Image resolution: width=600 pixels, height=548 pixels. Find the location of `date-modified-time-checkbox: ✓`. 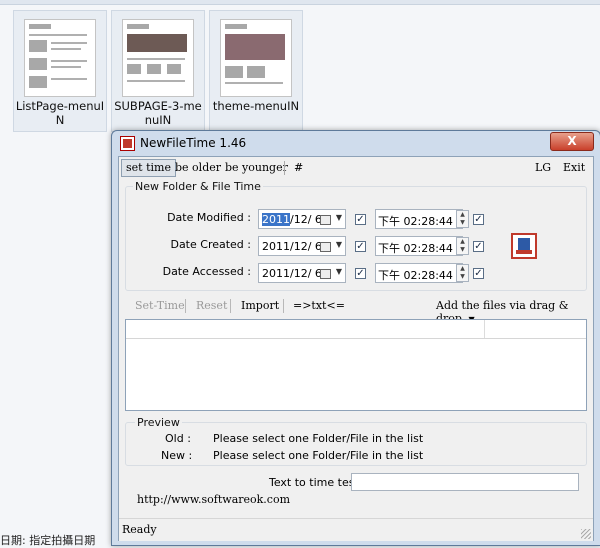

date-modified-time-checkbox: ✓ is located at coordinates (478, 219).